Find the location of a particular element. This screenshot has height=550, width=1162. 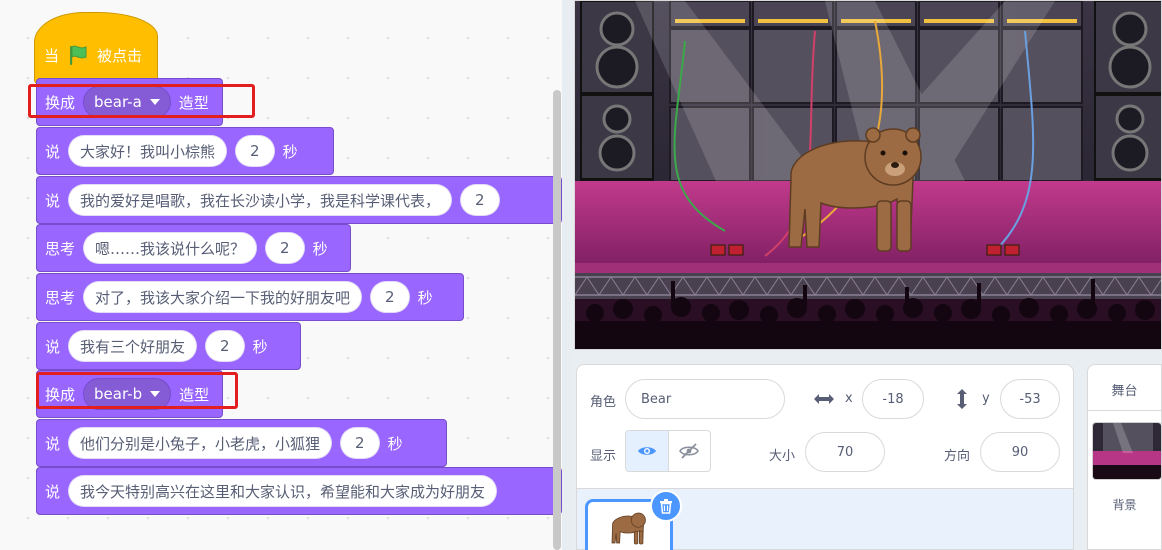

horizontal-arrows-icon is located at coordinates (824, 399).